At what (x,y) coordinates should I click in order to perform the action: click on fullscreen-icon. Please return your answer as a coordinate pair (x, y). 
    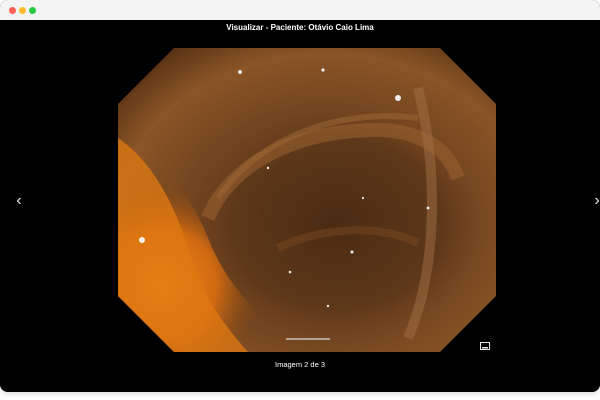
    Looking at the image, I should click on (485, 346).